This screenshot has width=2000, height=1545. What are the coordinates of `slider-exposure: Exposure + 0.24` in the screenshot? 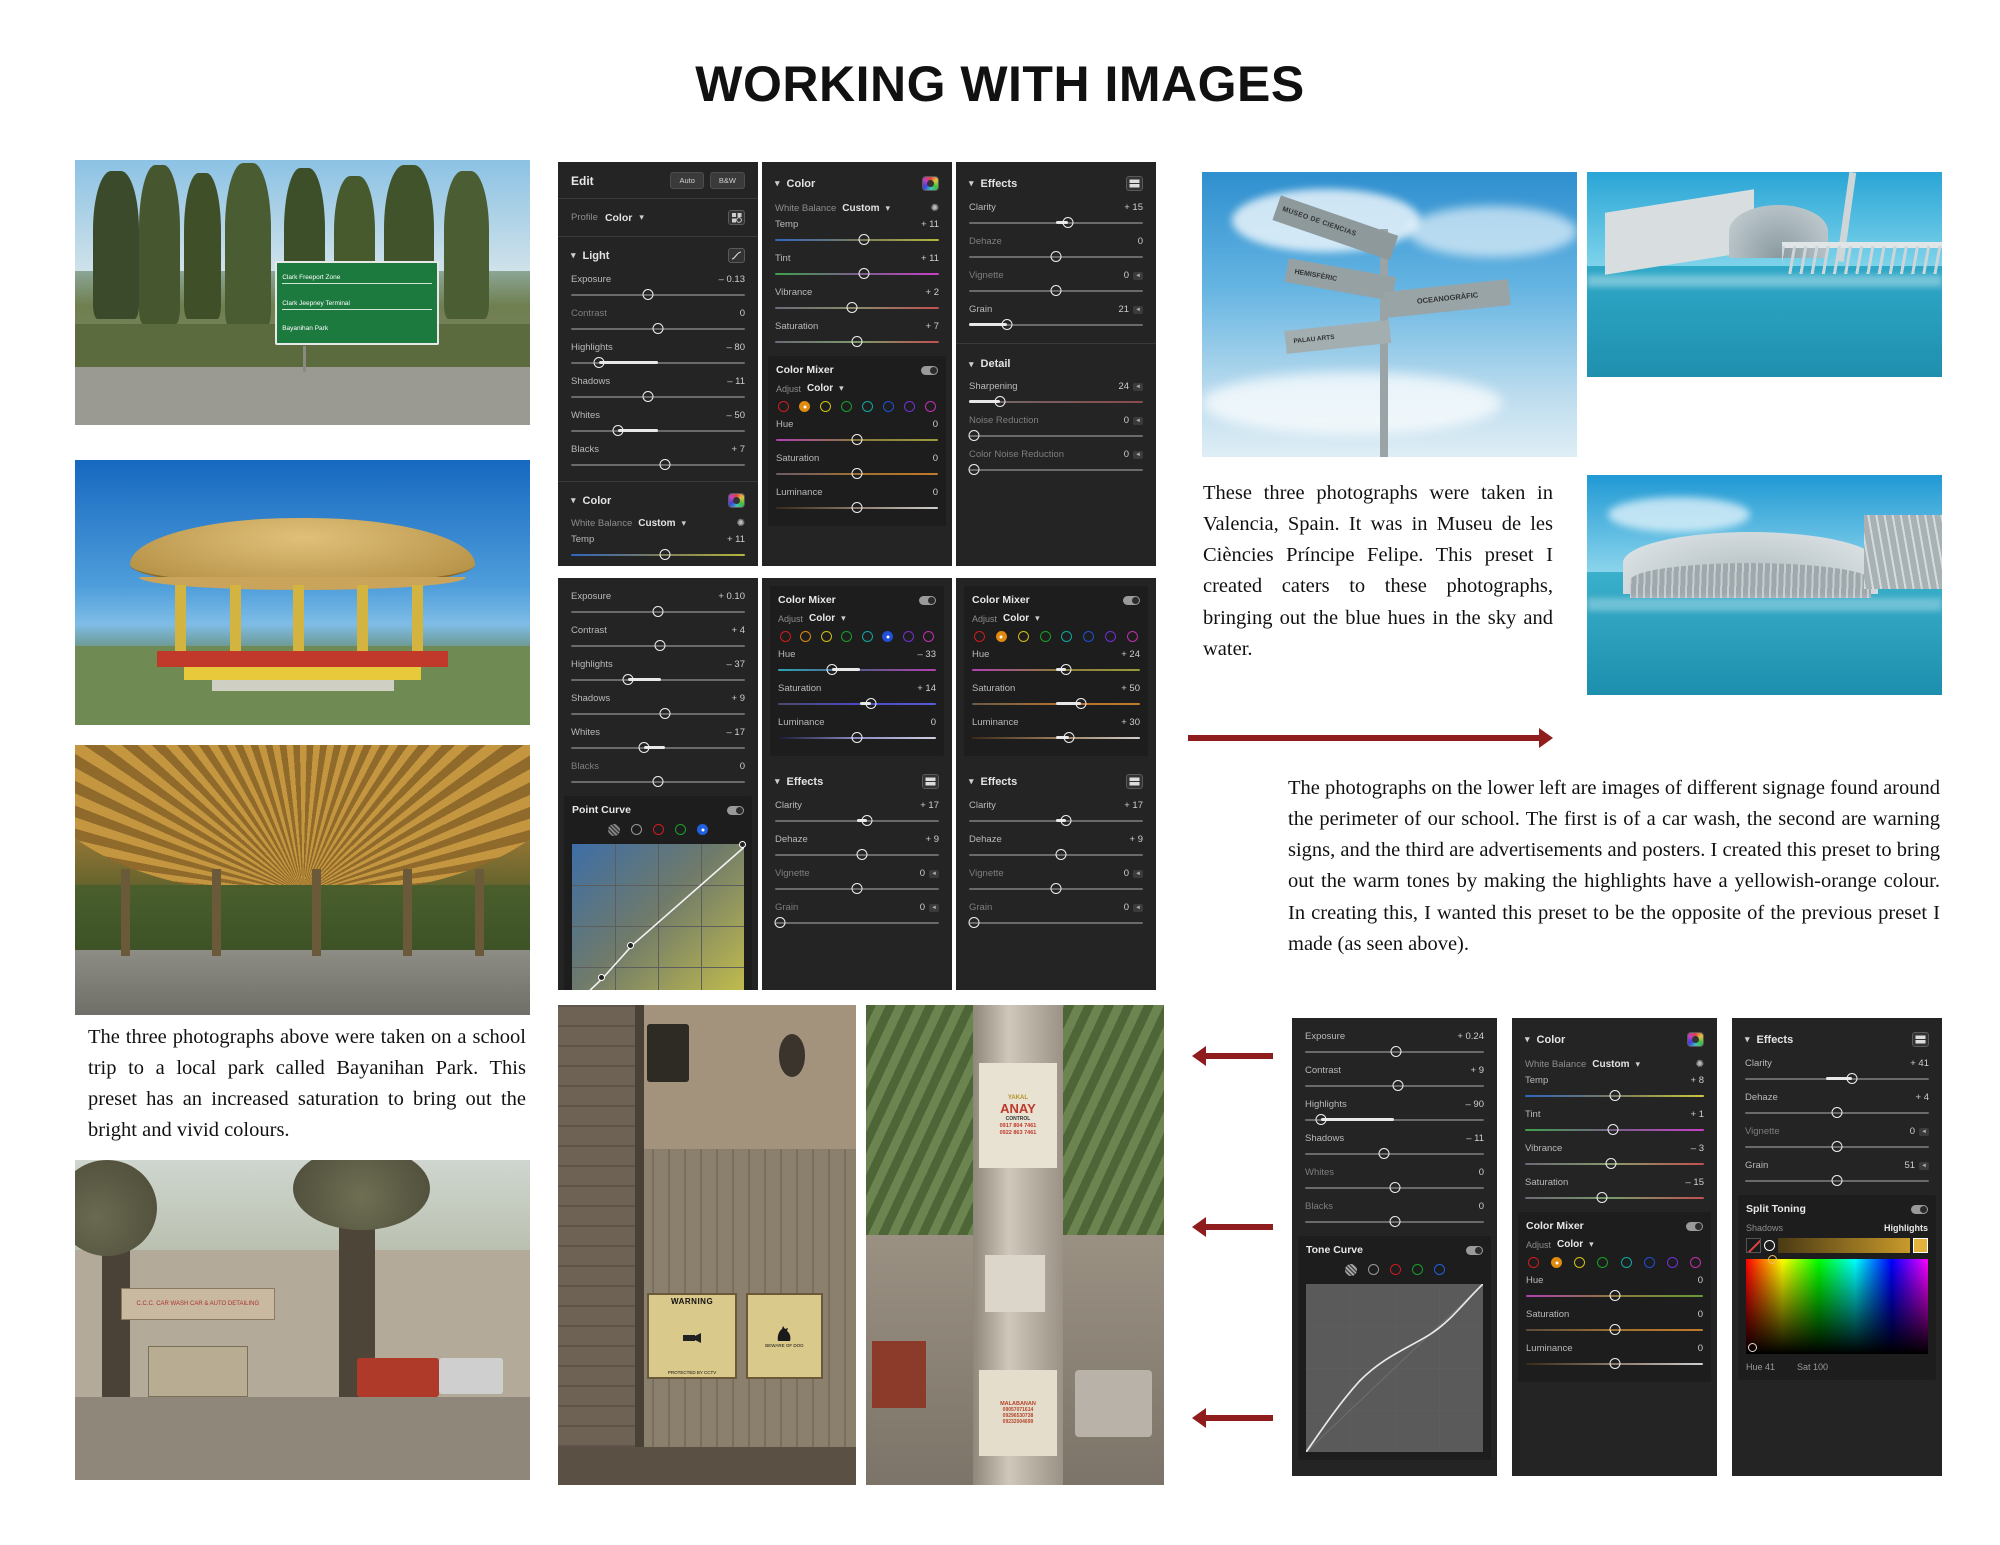 It's located at (1394, 1043).